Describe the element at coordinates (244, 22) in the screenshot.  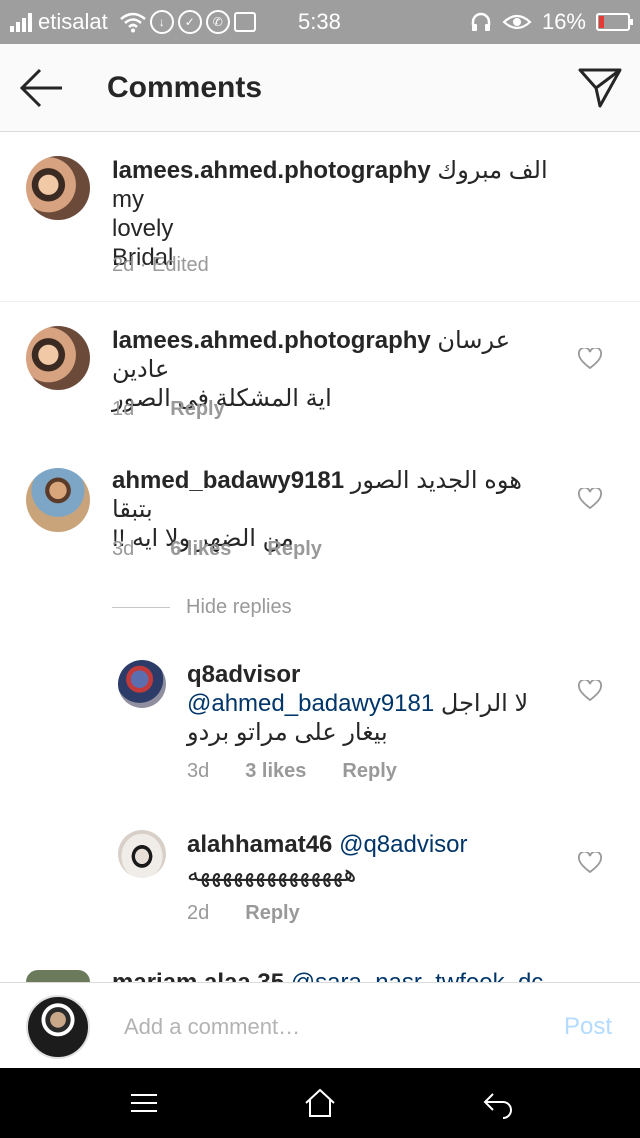
I see `image-icon` at that location.